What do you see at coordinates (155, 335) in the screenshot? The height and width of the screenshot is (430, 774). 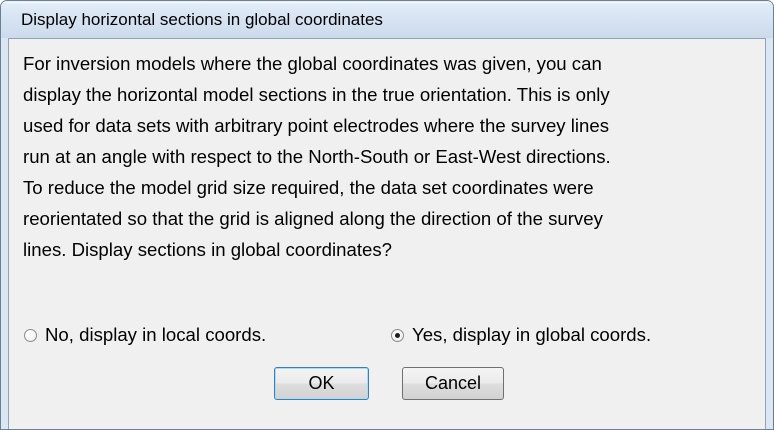 I see `radio-local-coords-label: No, display in local coords.` at bounding box center [155, 335].